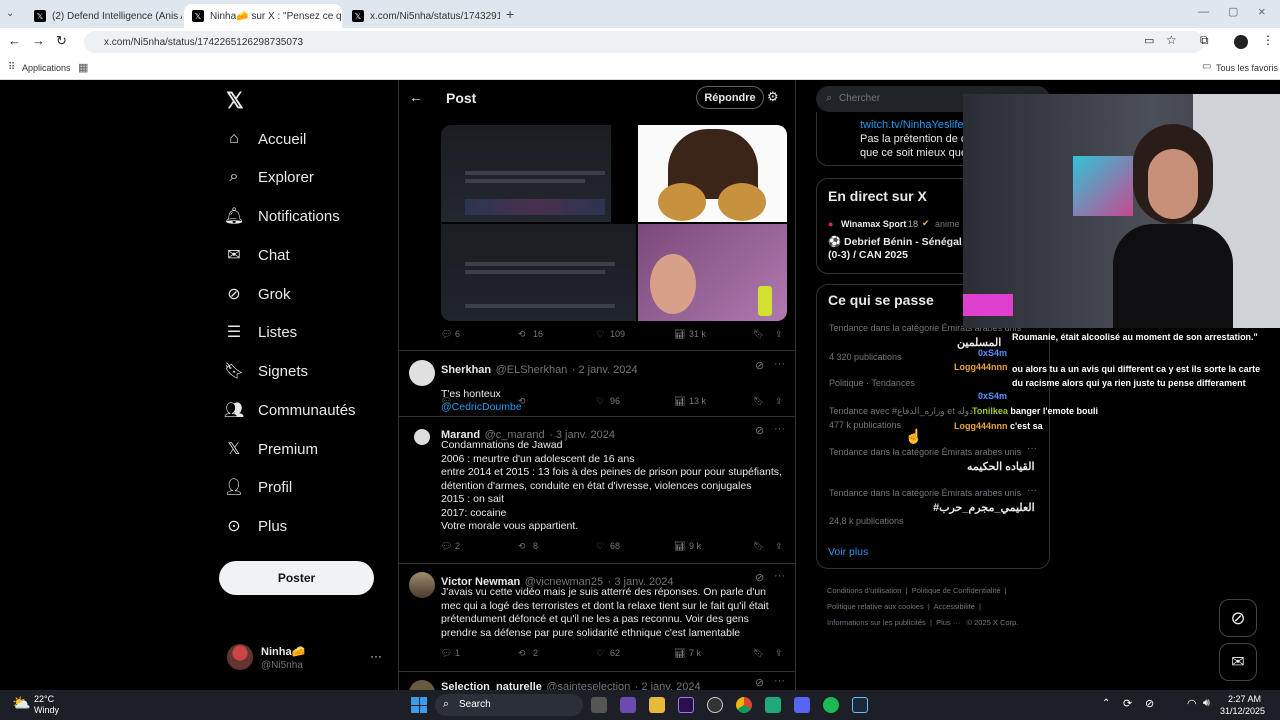 This screenshot has height=720, width=1280. What do you see at coordinates (290, 410) in the screenshot?
I see `nav-communities: 👥︎ Communautés` at bounding box center [290, 410].